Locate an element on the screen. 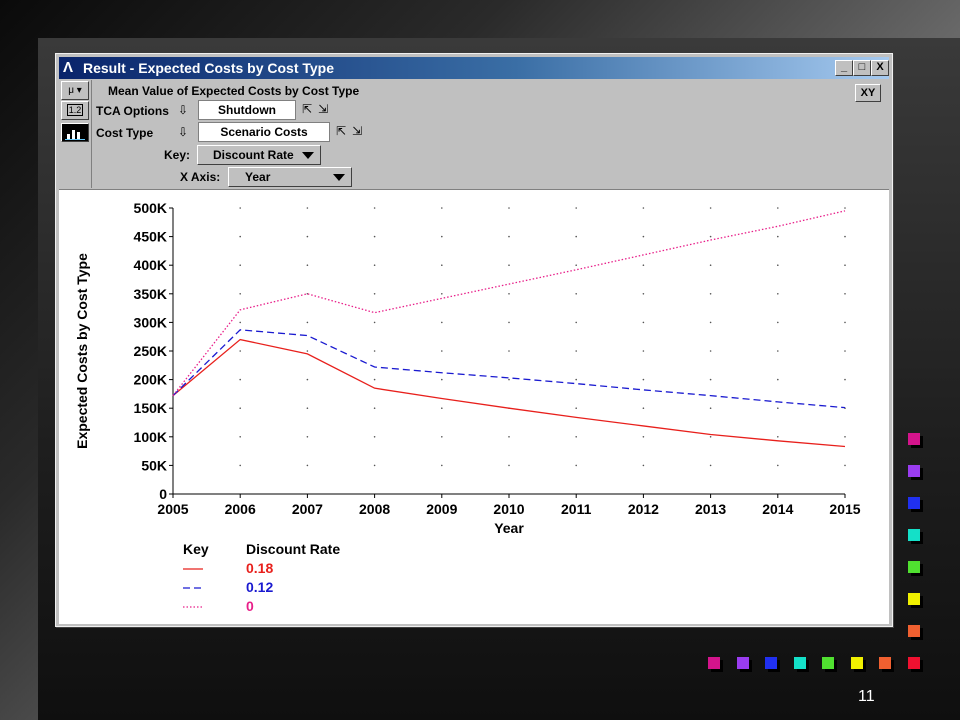 The height and width of the screenshot is (720, 960). graph-view-button is located at coordinates (75, 132).